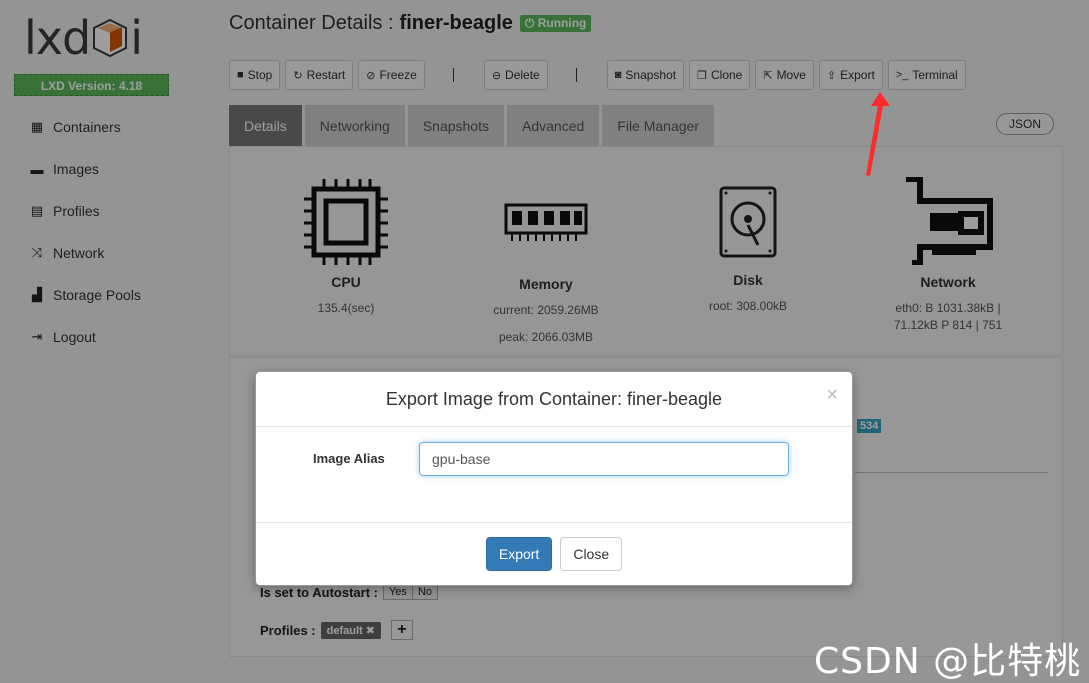 The width and height of the screenshot is (1089, 683). What do you see at coordinates (948, 661) in the screenshot?
I see `watermark-text: CSDN @比特桃` at bounding box center [948, 661].